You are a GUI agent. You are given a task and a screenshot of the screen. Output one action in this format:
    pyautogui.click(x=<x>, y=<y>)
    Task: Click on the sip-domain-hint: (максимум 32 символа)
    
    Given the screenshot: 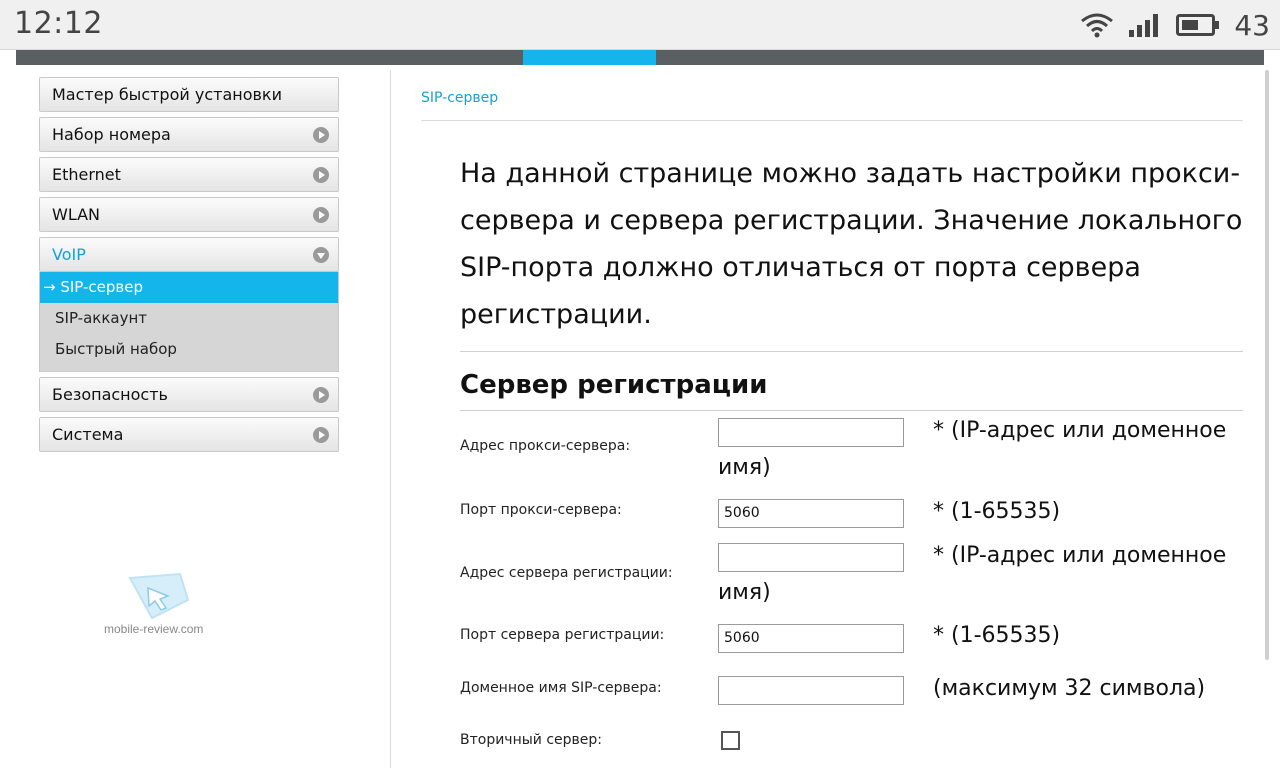 What is the action you would take?
    pyautogui.click(x=1069, y=688)
    